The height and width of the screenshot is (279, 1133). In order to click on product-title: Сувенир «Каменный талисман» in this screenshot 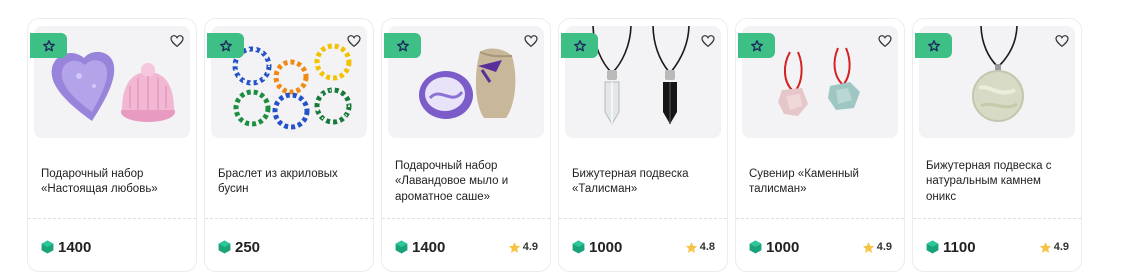, I will do `click(822, 182)`.